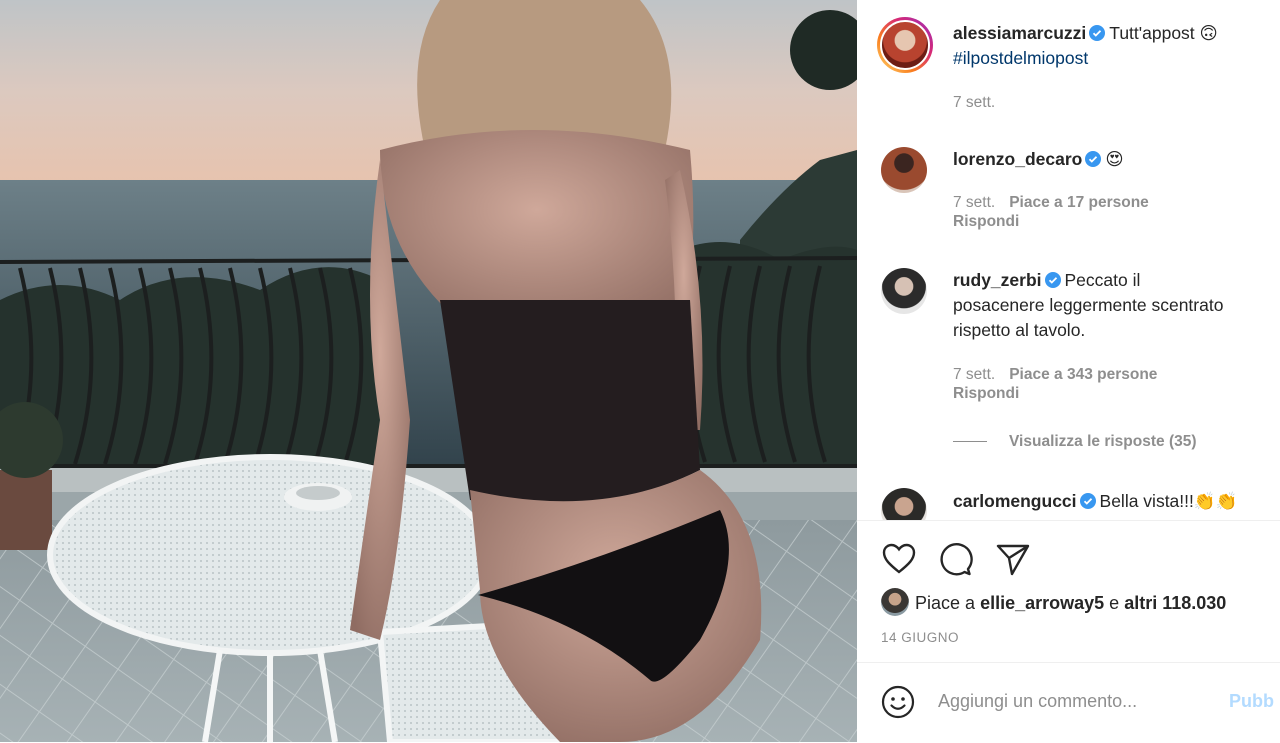  I want to click on caption-text: Tutt'appost 🙃, so click(1163, 33).